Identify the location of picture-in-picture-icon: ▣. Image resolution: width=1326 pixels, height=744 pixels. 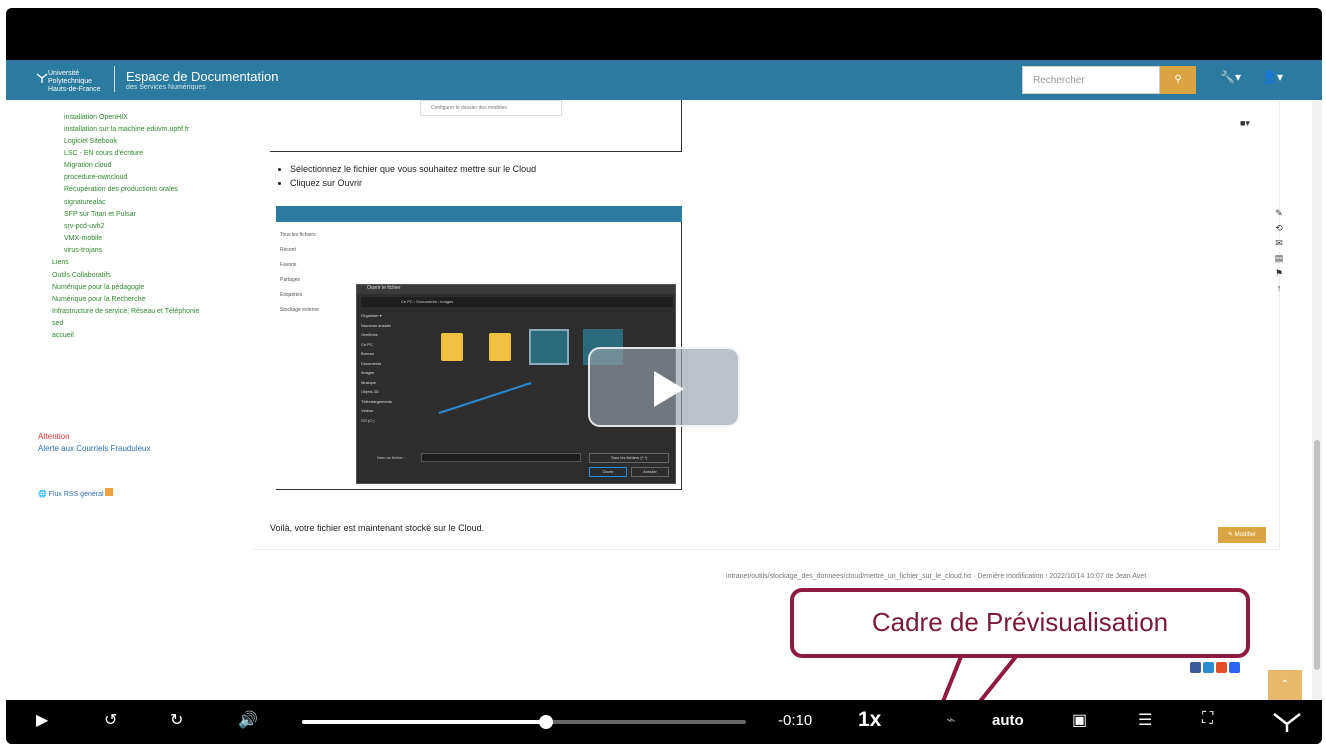
(1079, 720).